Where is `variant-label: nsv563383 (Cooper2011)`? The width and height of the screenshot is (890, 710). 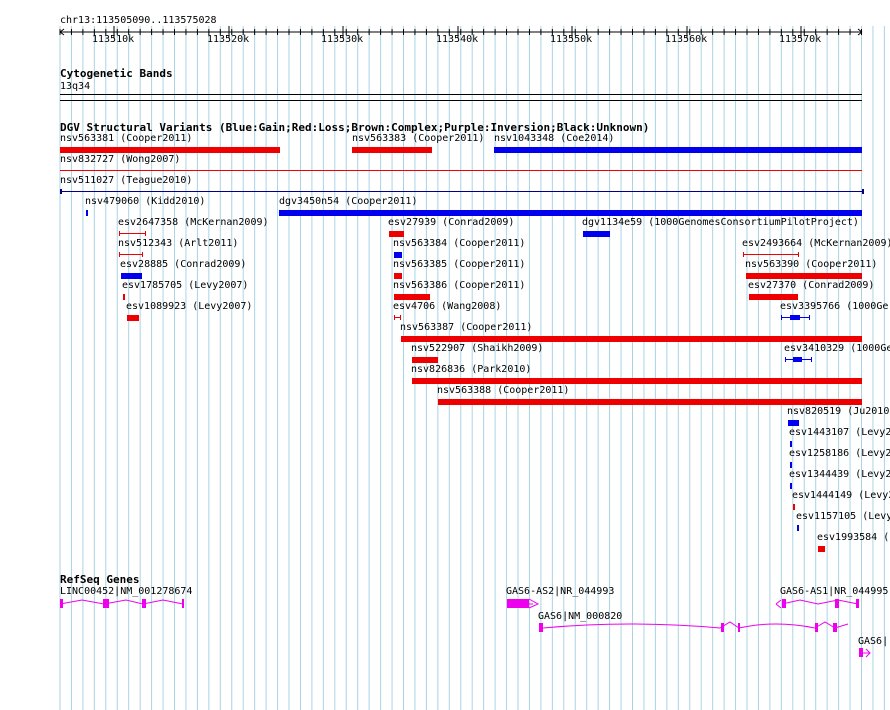
variant-label: nsv563383 (Cooper2011) is located at coordinates (418, 139).